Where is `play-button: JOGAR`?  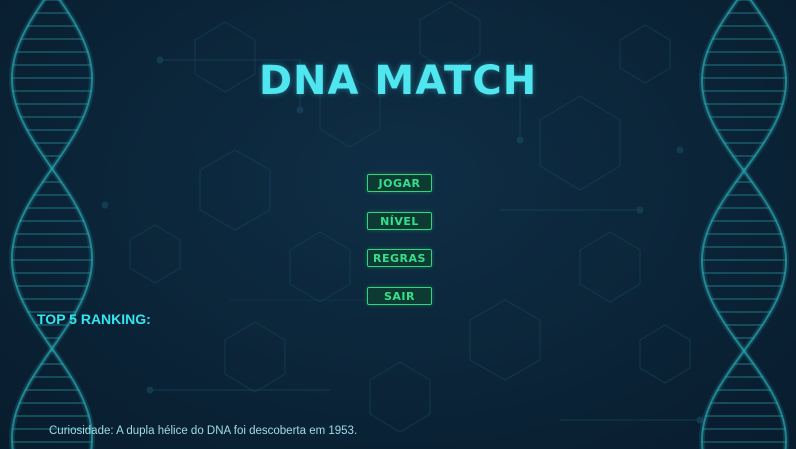
play-button: JOGAR is located at coordinates (399, 183).